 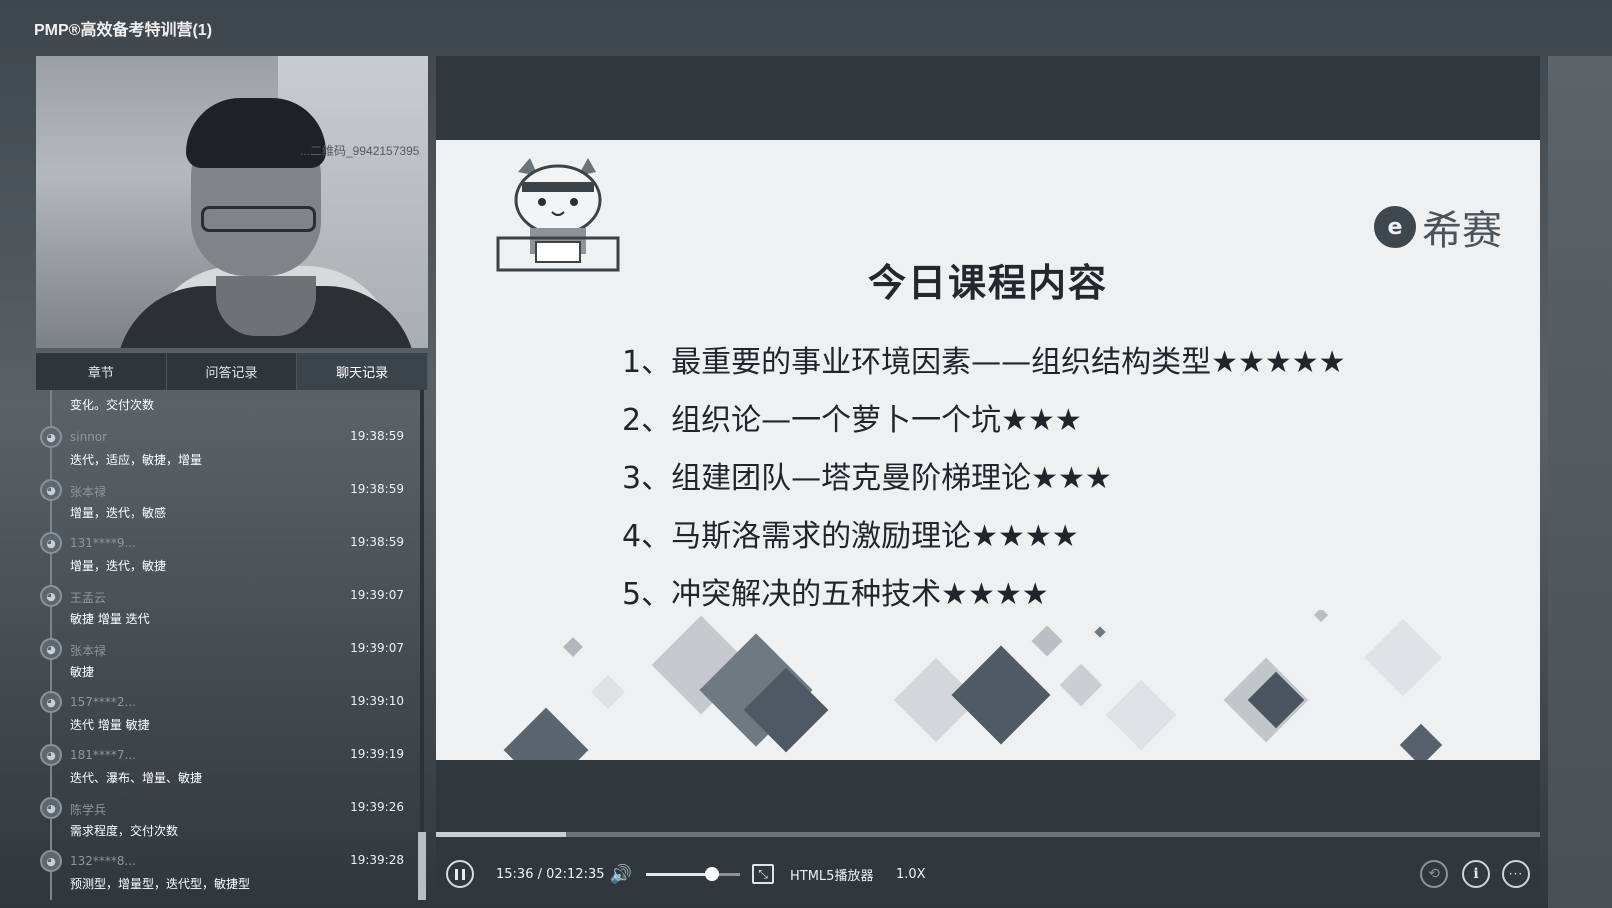 I want to click on chat-message: ◕ 157****2... 19:39:10 迭代 增量 敏捷, so click(x=226, y=711).